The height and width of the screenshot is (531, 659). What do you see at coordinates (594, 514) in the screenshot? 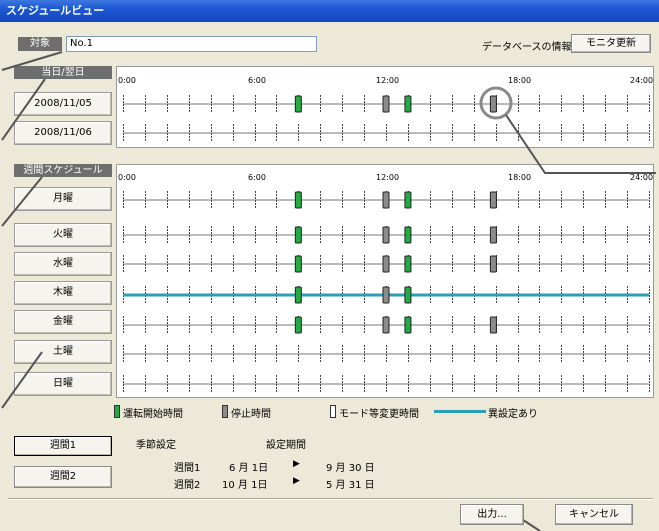
I see `cancel-button: キャンセル` at bounding box center [594, 514].